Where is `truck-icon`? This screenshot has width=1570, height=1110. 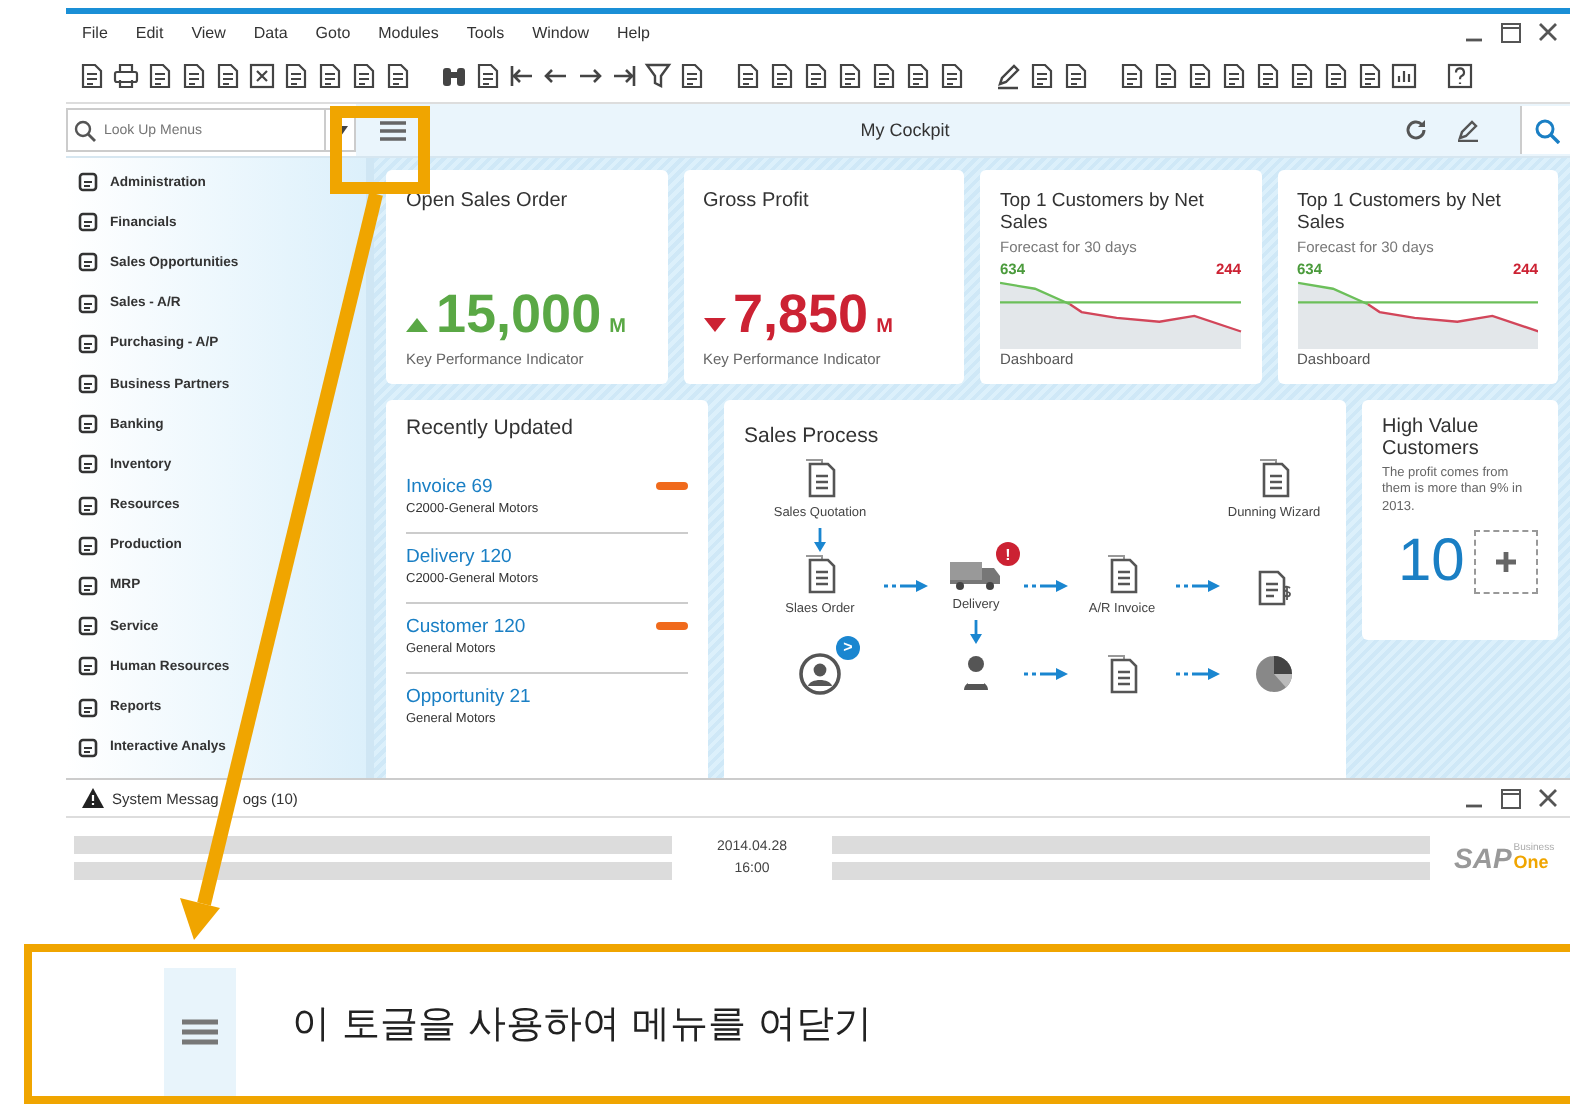
truck-icon is located at coordinates (976, 574).